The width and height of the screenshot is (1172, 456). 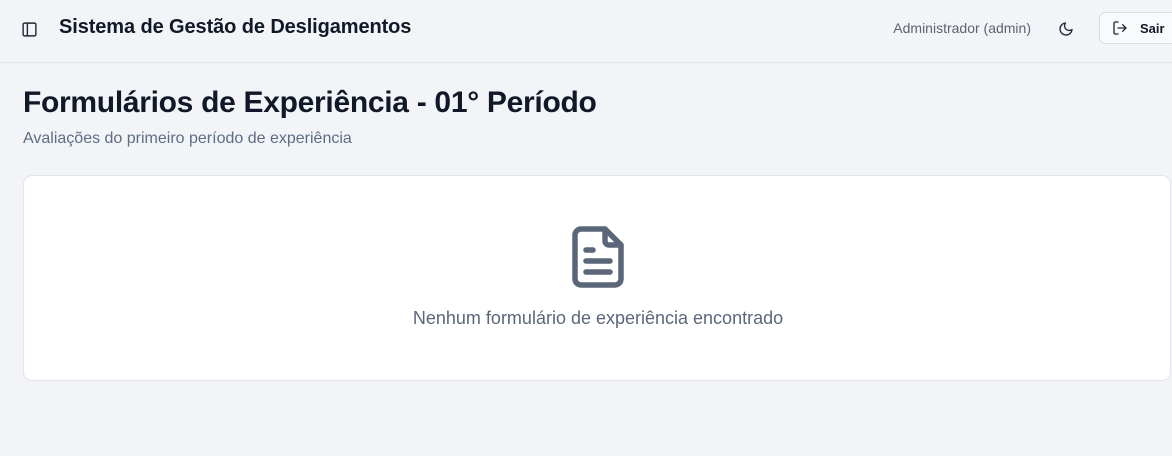 I want to click on app-title: Sistema de Gestão de Desligamentos, so click(x=235, y=27).